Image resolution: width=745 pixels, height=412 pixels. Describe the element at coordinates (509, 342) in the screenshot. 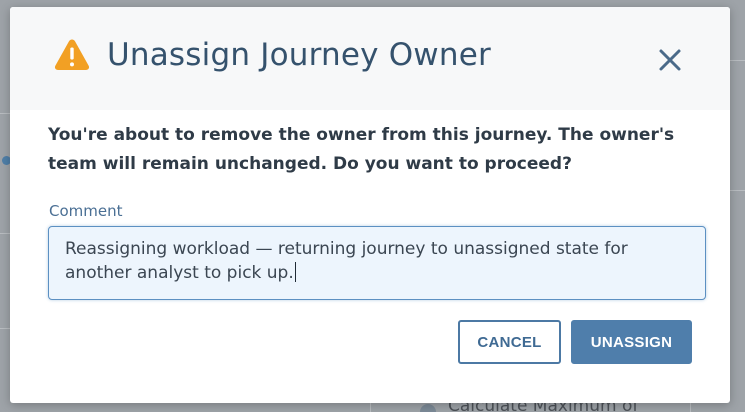

I see `cancel-button: CANCEL` at that location.